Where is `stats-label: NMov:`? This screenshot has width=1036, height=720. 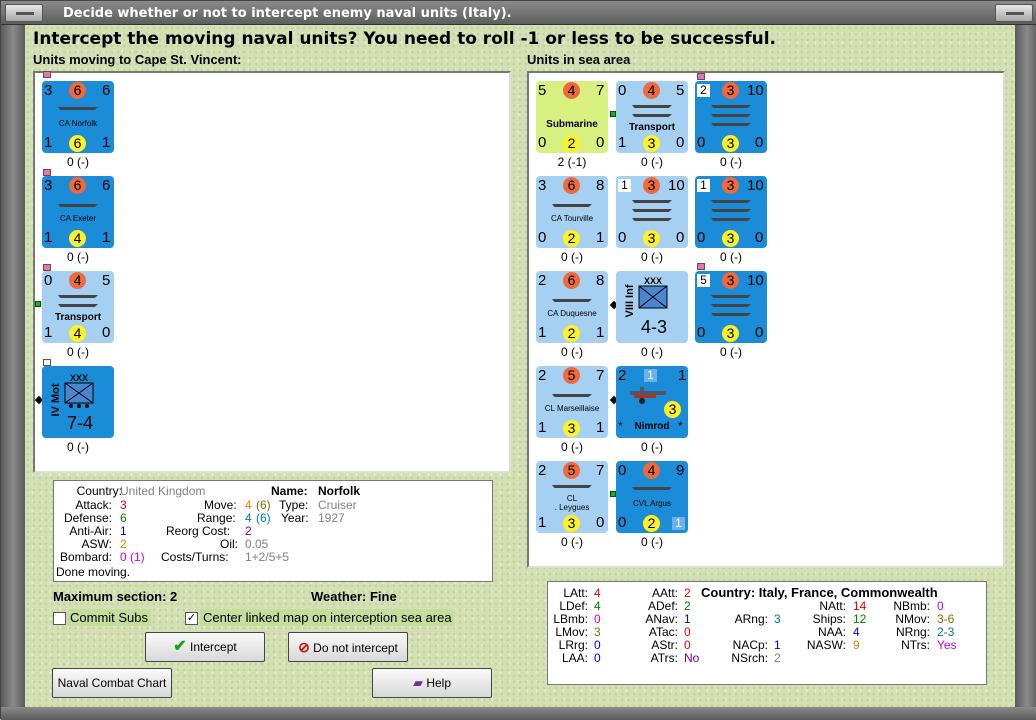 stats-label: NMov: is located at coordinates (912, 619).